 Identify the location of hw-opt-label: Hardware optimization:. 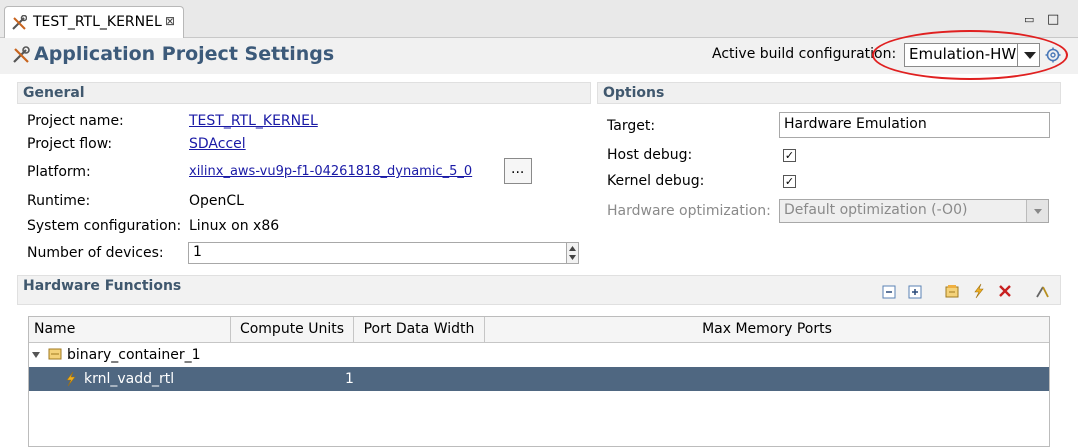
(689, 211).